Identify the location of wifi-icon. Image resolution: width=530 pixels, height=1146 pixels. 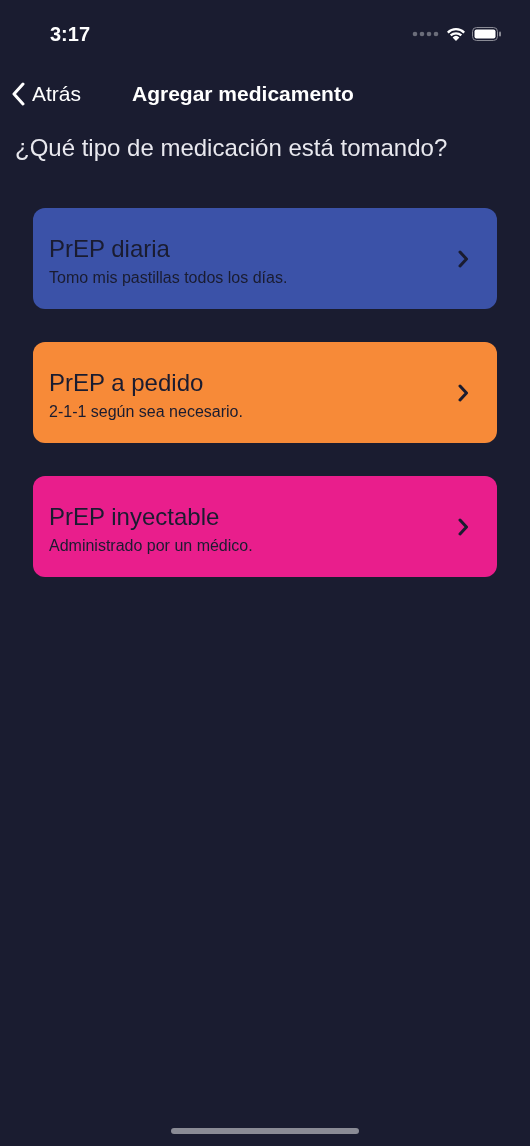
(456, 34).